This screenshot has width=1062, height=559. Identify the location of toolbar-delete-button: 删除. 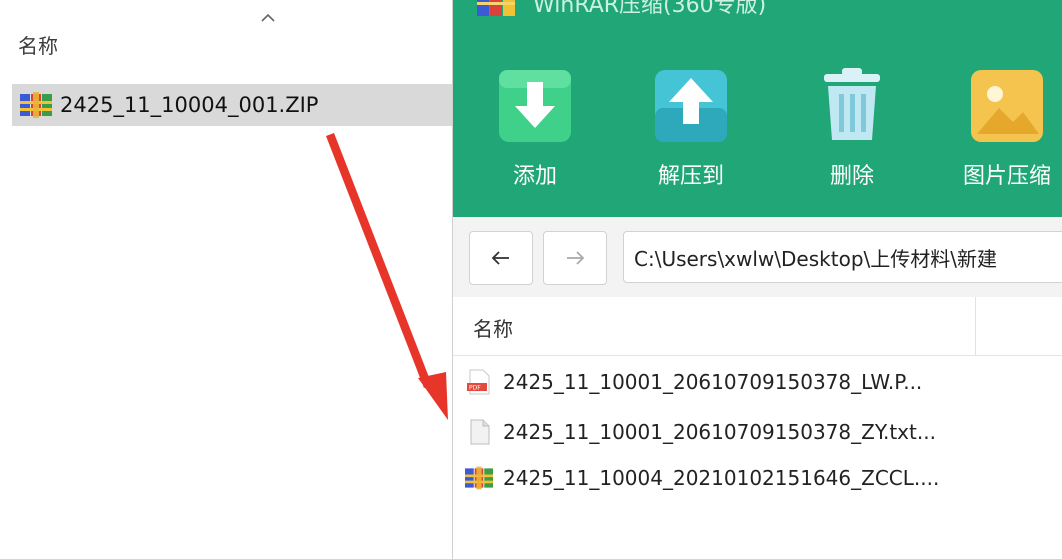
(852, 129).